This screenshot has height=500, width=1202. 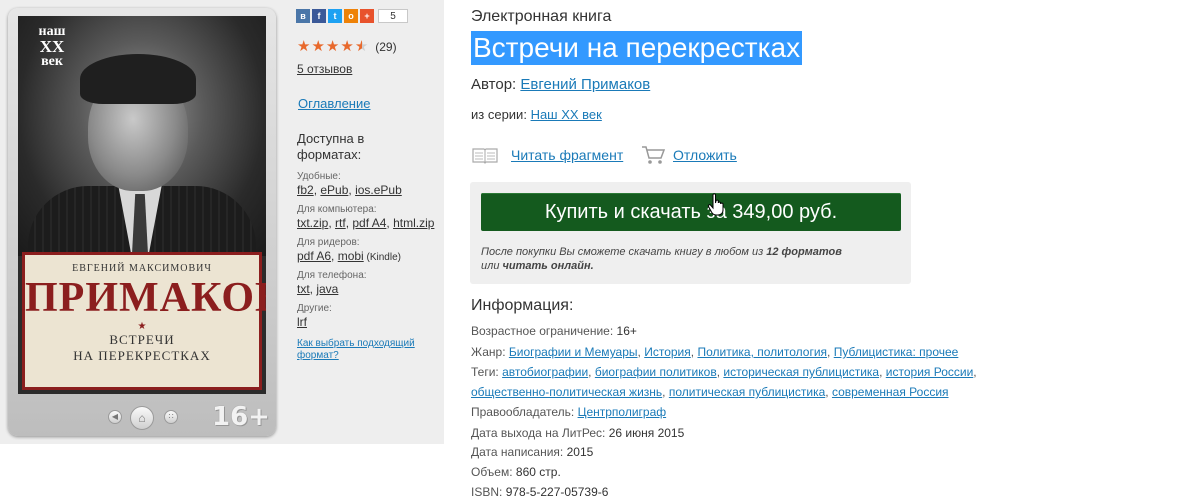 I want to click on format-group-items: lrf, so click(x=302, y=322).